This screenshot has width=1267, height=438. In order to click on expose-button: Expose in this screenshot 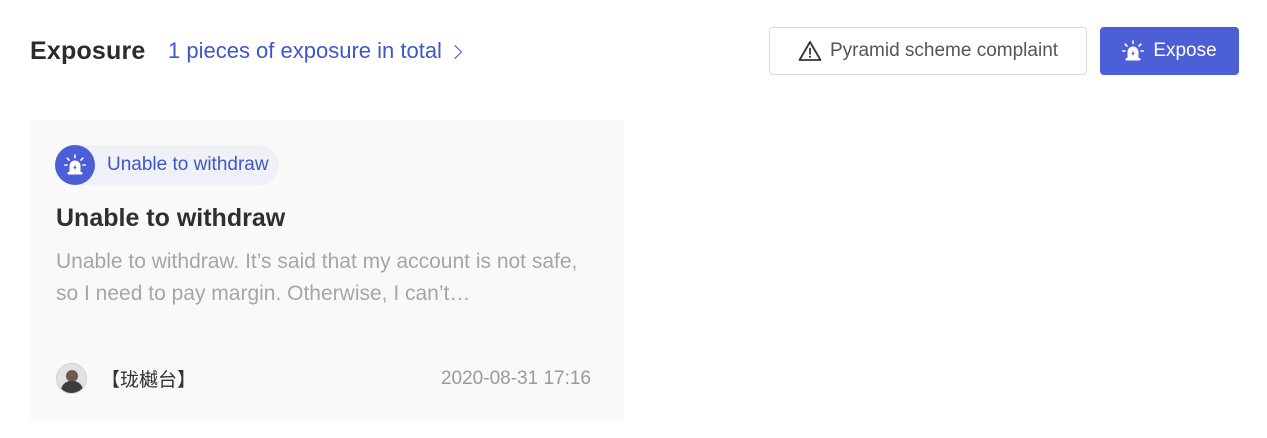, I will do `click(1169, 51)`.